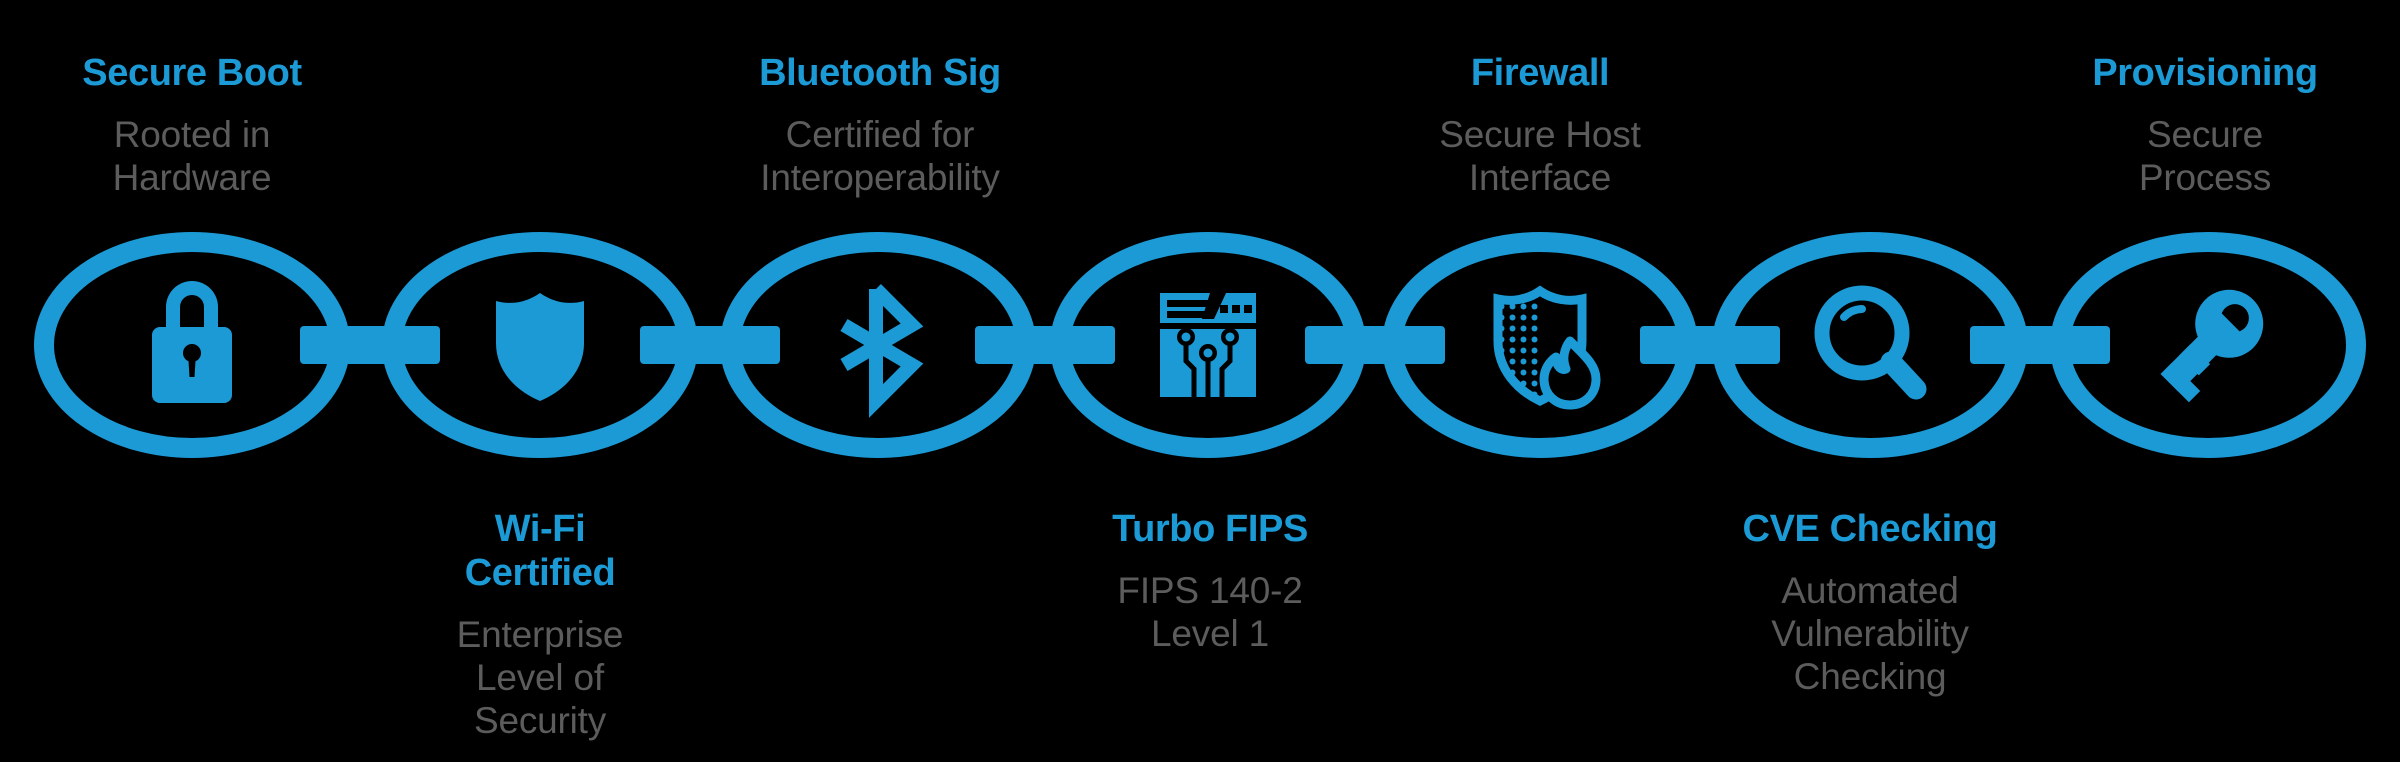 The image size is (2400, 762). I want to click on label-subtitle-bluetooth-sig: Certified for Interoperability, so click(880, 156).